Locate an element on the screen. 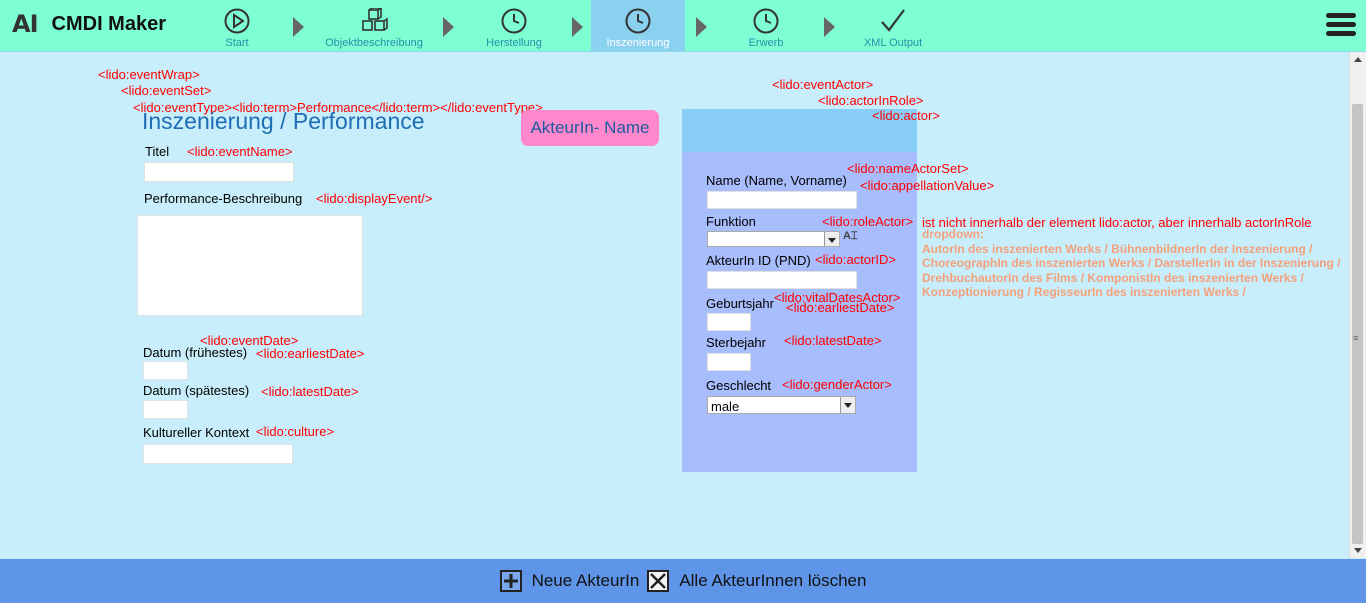 This screenshot has width=1366, height=603. date-latest-input is located at coordinates (165, 409).